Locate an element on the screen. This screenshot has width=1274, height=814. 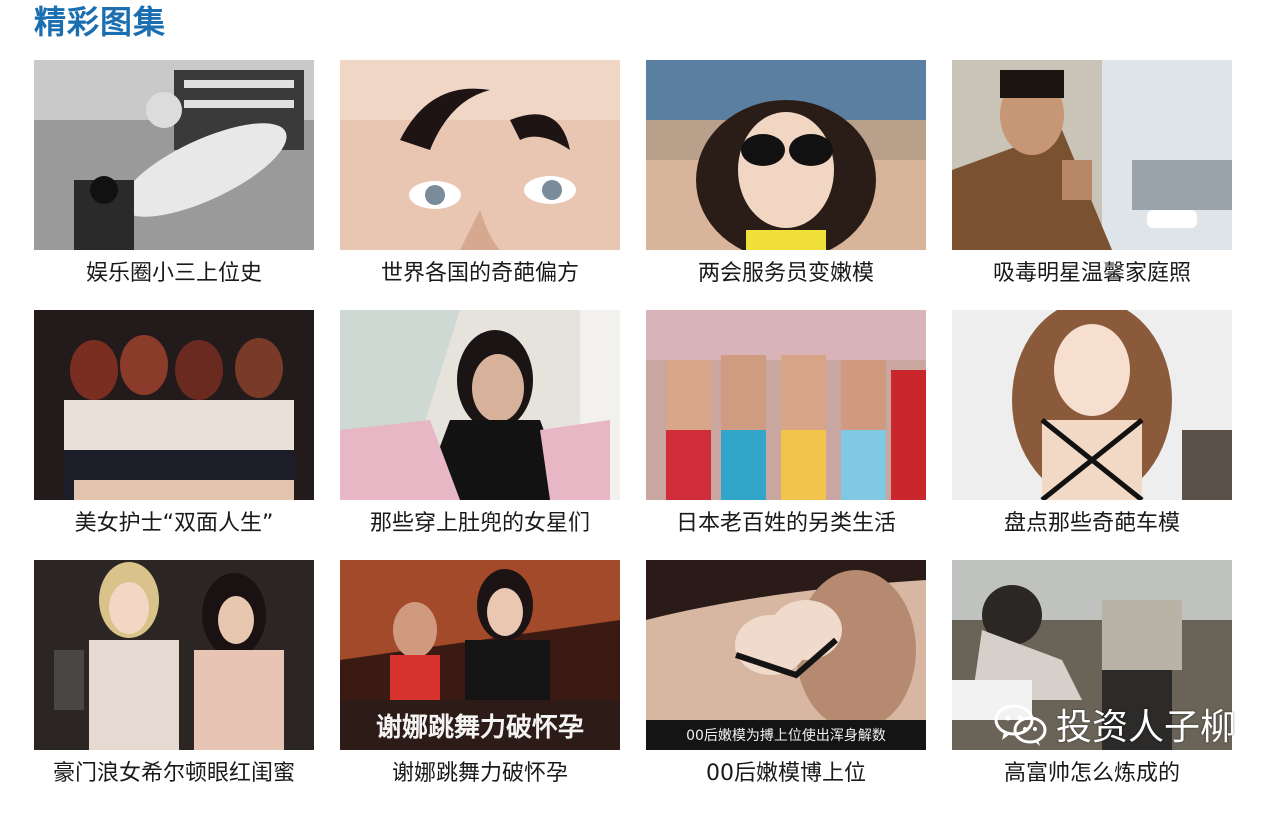
item-caption: 豪门浪女希尔顿眼红闺蜜 is located at coordinates (174, 784).